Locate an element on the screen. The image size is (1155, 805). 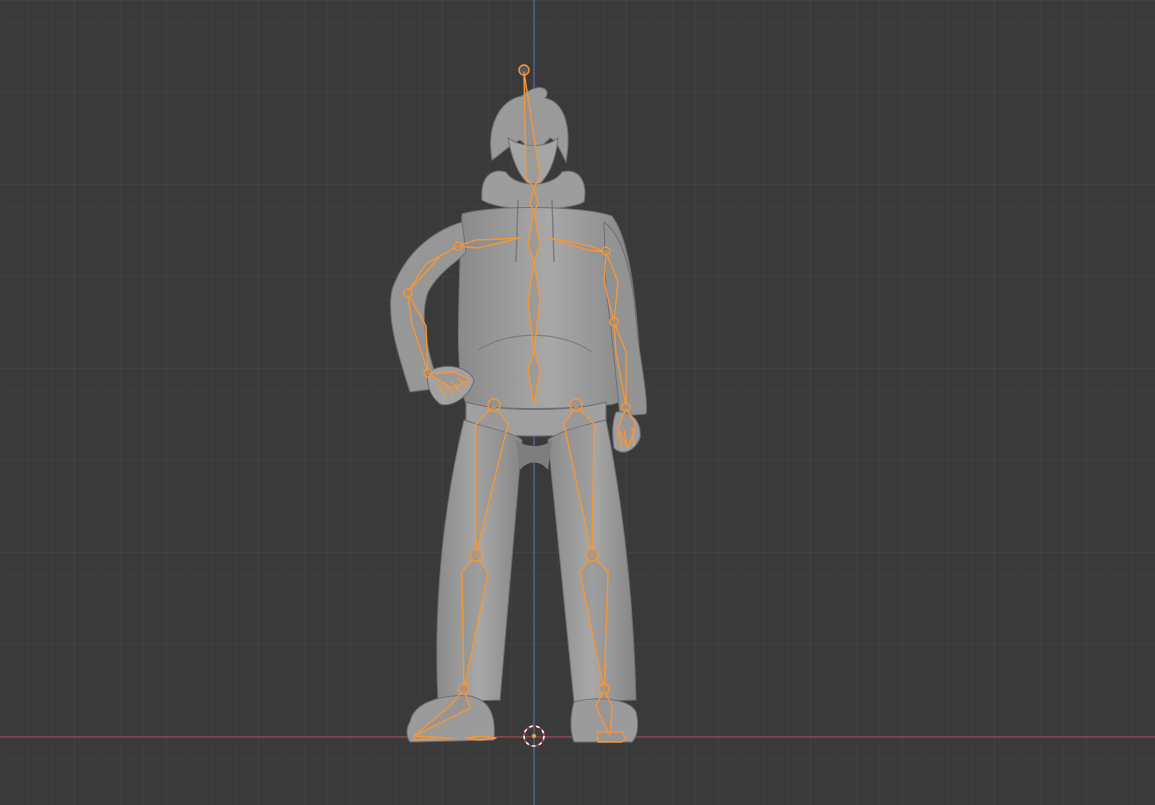
bone-head-tail is located at coordinates (524, 70).